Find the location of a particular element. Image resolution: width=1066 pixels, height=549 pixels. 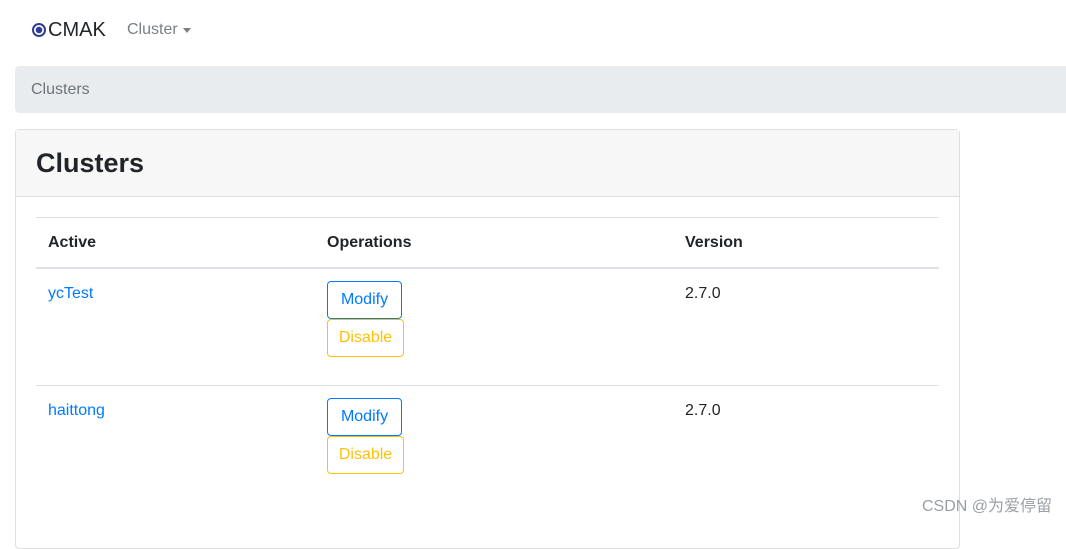

csdn-watermark: CSDN @为爱停留 is located at coordinates (986, 506).